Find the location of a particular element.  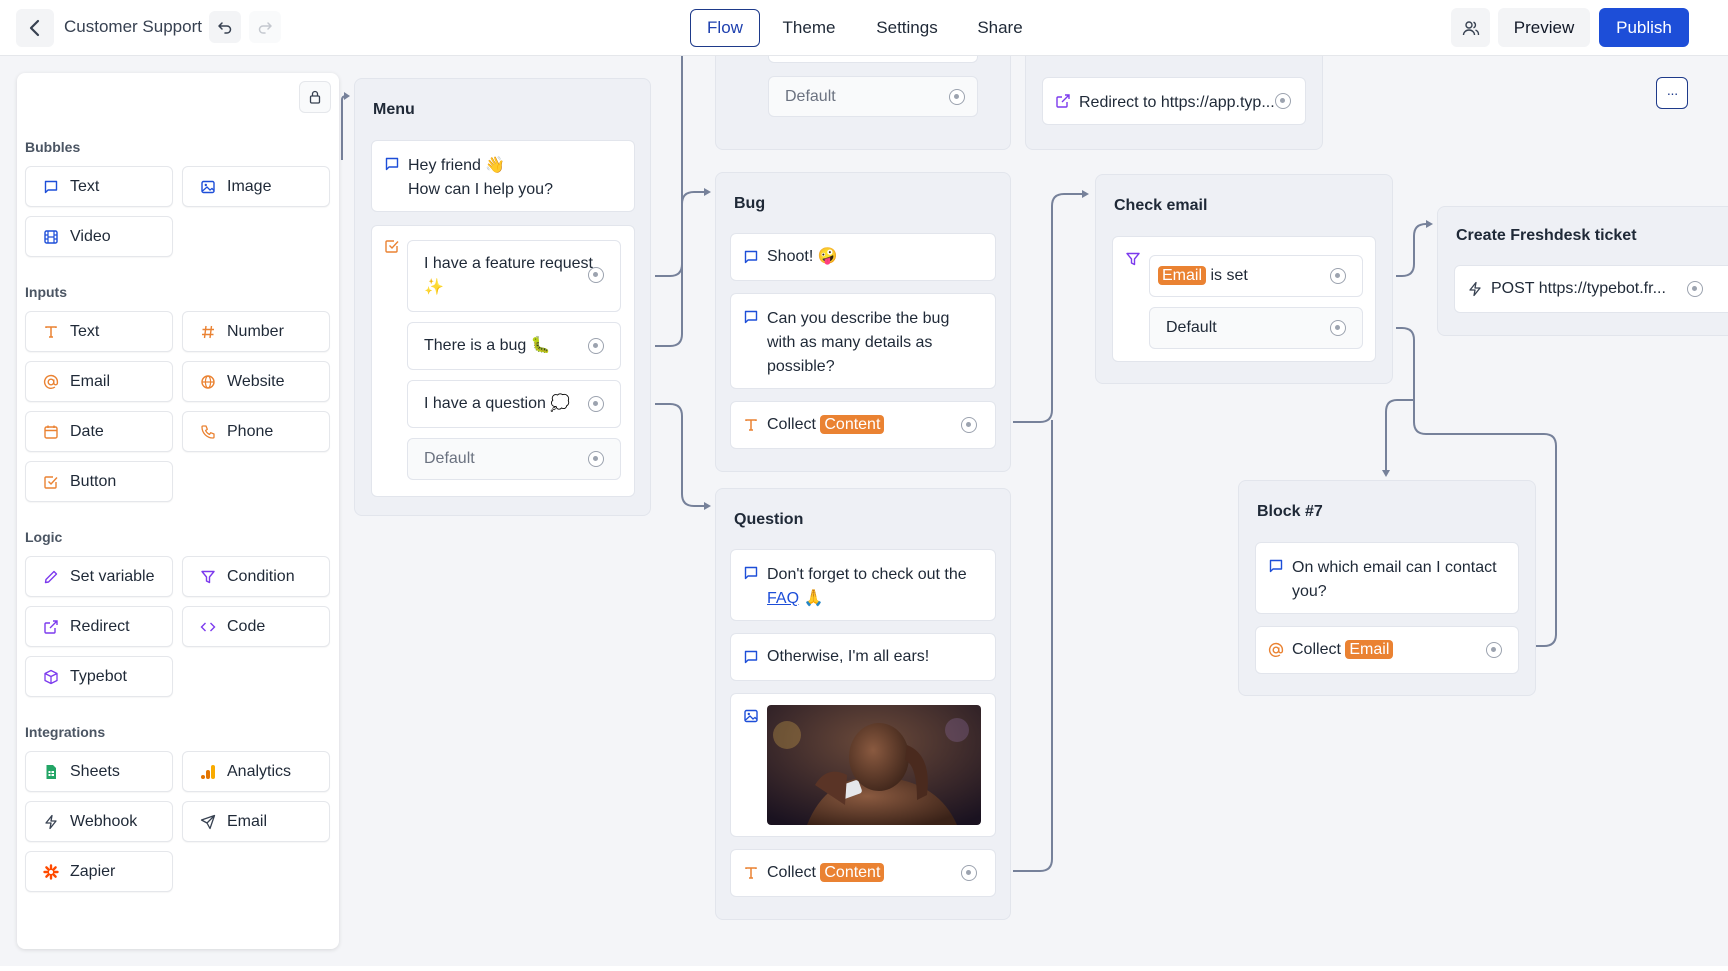

variable-tag: Email is located at coordinates (1182, 275).